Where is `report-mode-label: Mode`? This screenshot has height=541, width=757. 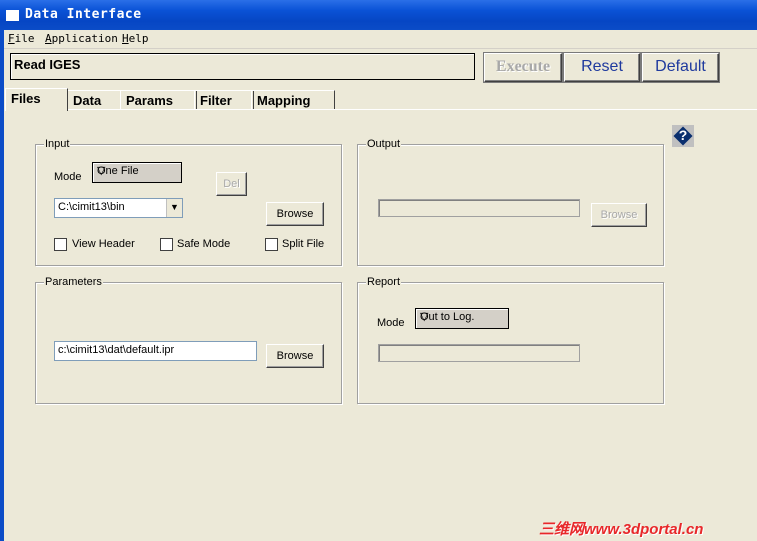 report-mode-label: Mode is located at coordinates (391, 323).